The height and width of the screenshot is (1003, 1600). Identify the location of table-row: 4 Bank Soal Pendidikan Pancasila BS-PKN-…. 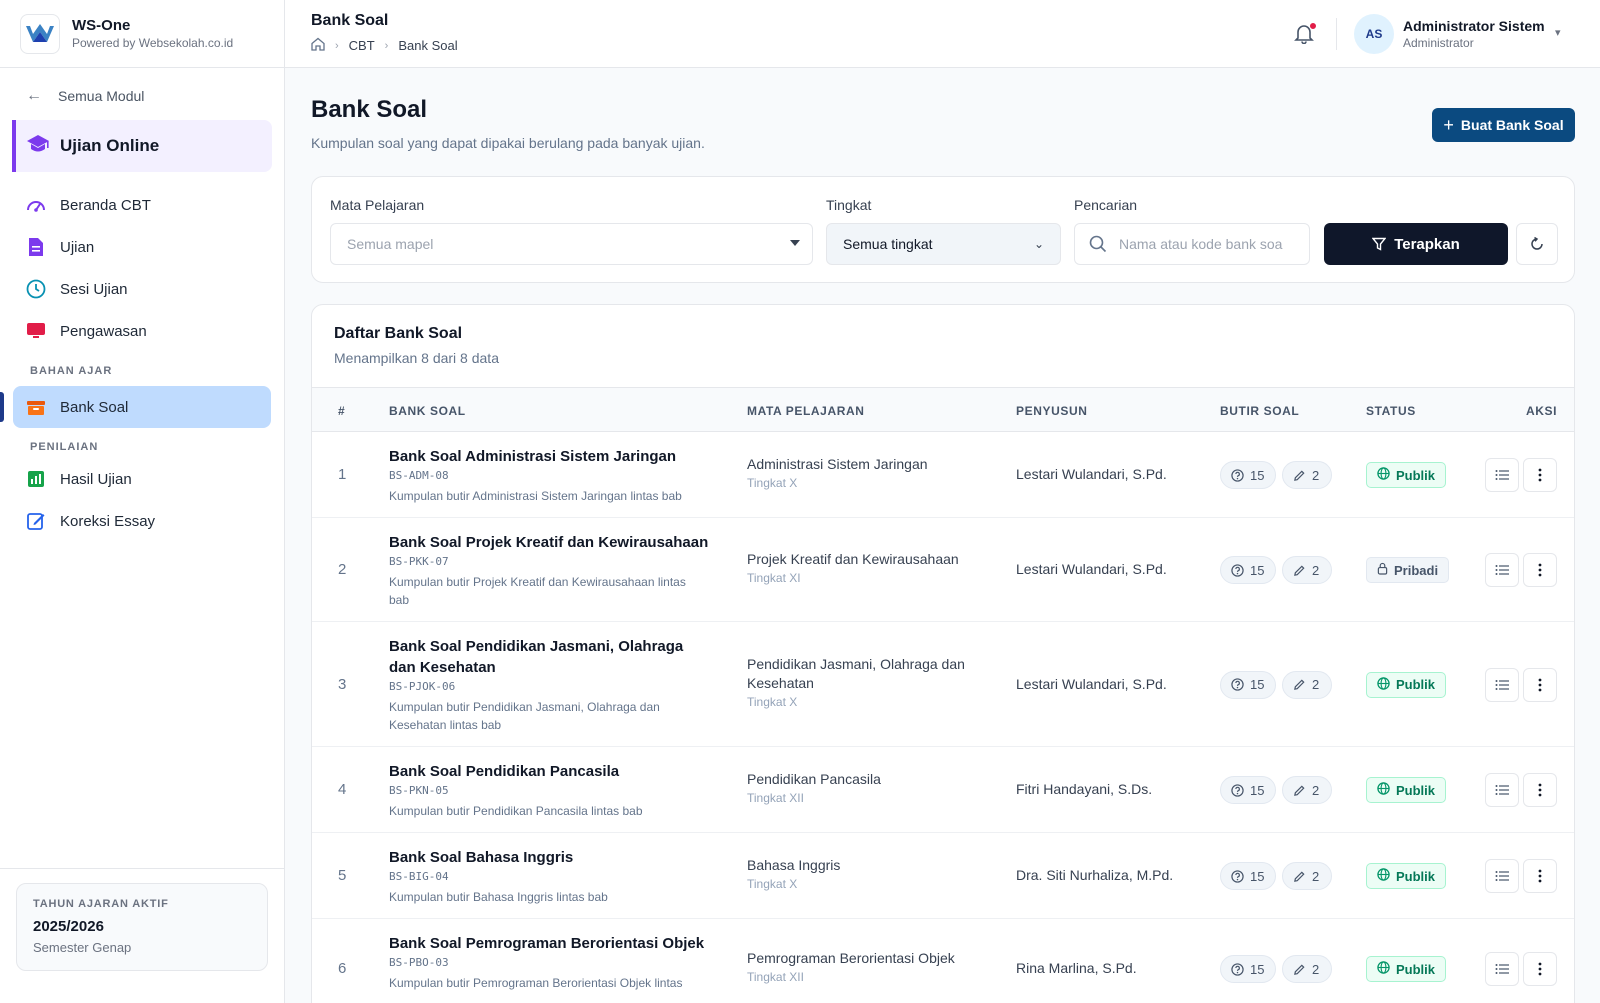
(943, 790).